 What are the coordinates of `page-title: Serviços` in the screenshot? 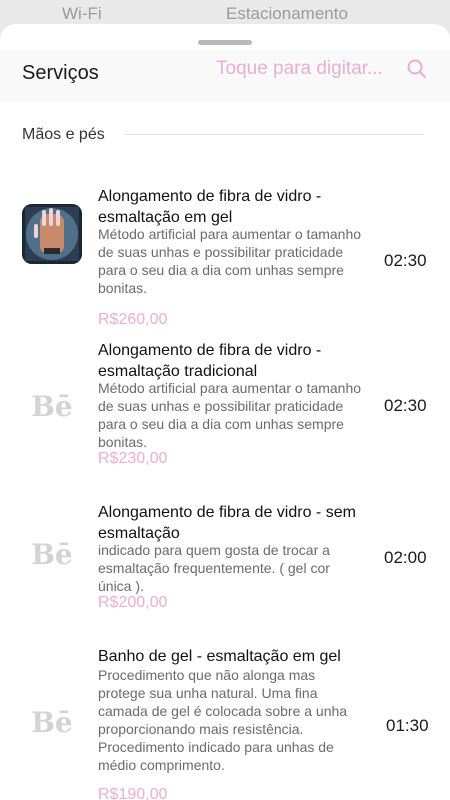 It's located at (60, 73).